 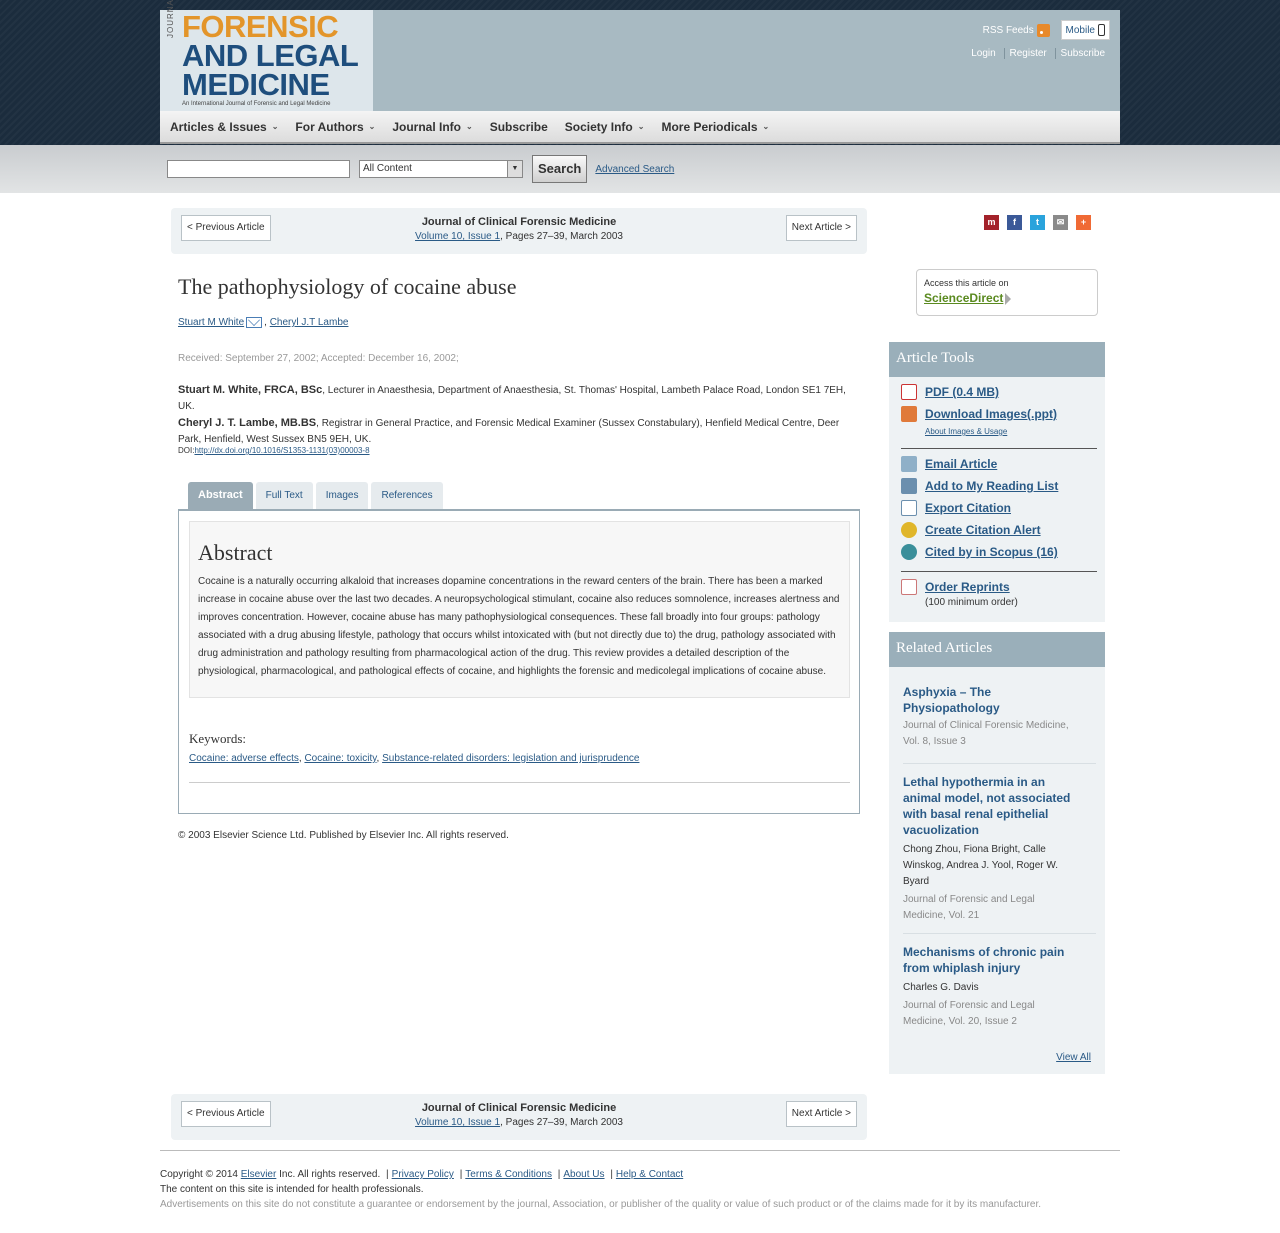 I want to click on citation-alert-tool: Create Citation Alert, so click(x=971, y=530).